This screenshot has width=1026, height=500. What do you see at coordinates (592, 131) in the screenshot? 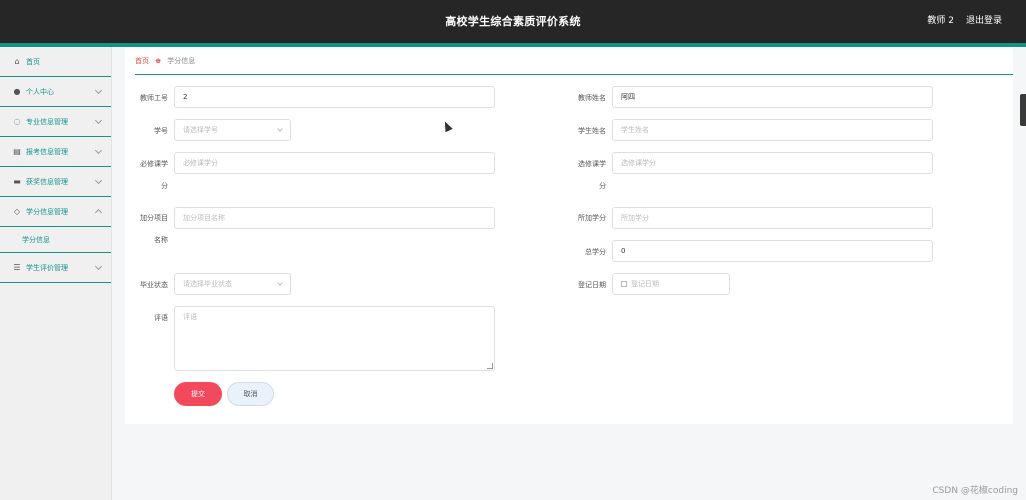
I see `student-name-label: 学生姓名` at bounding box center [592, 131].